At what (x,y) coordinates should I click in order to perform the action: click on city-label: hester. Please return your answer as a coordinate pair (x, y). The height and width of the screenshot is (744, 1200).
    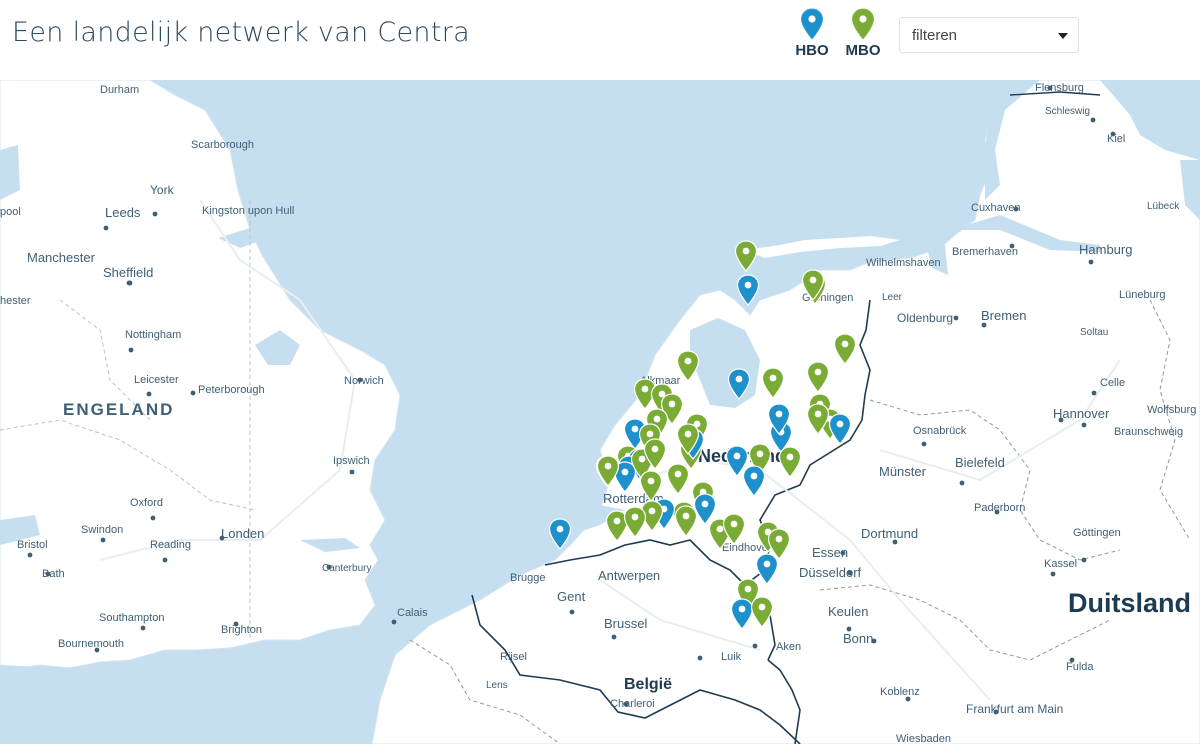
    Looking at the image, I should click on (15, 301).